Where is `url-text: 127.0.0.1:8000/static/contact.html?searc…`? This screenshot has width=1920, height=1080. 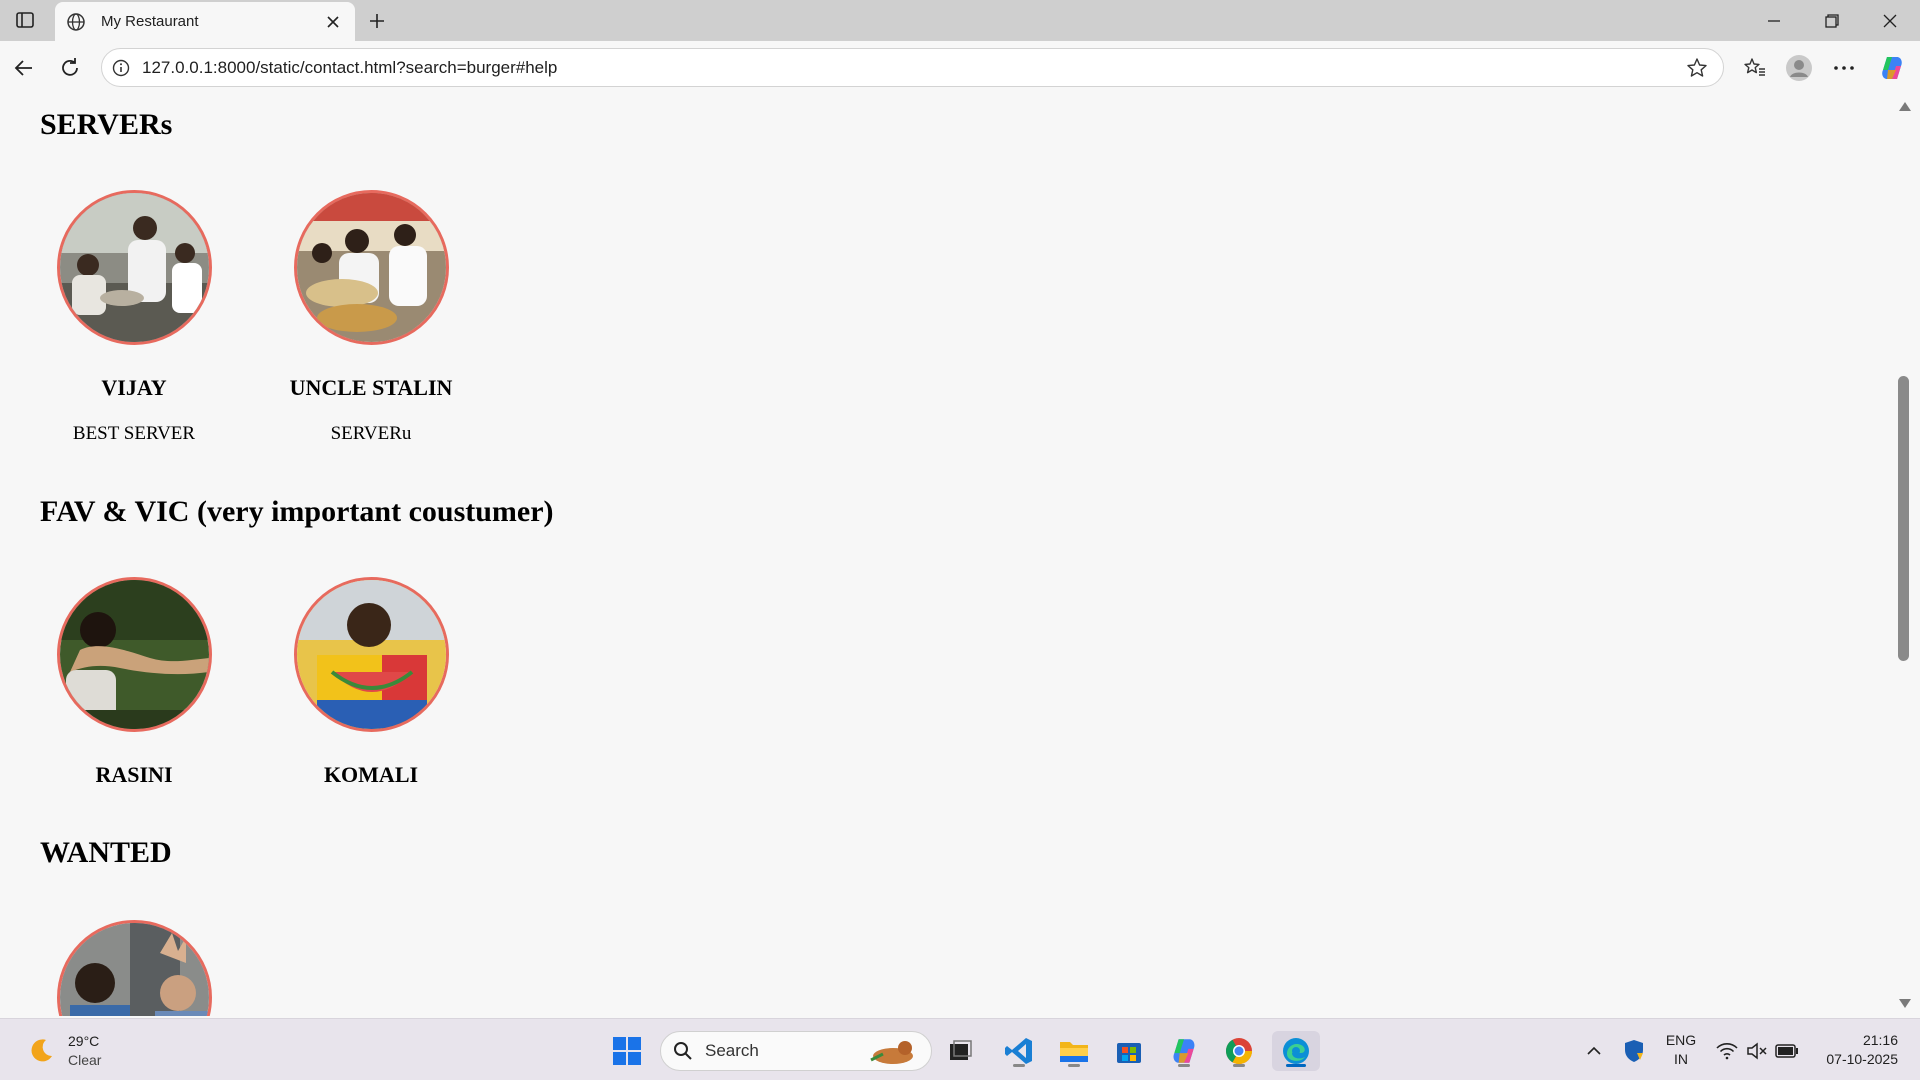
url-text: 127.0.0.1:8000/static/contact.html?searc… is located at coordinates (912, 68).